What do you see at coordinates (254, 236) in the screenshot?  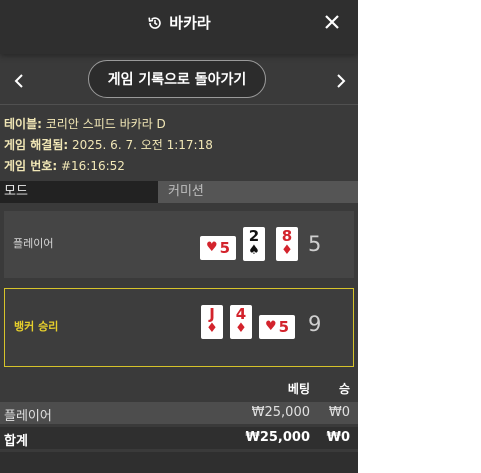 I see `card-rank: 2` at bounding box center [254, 236].